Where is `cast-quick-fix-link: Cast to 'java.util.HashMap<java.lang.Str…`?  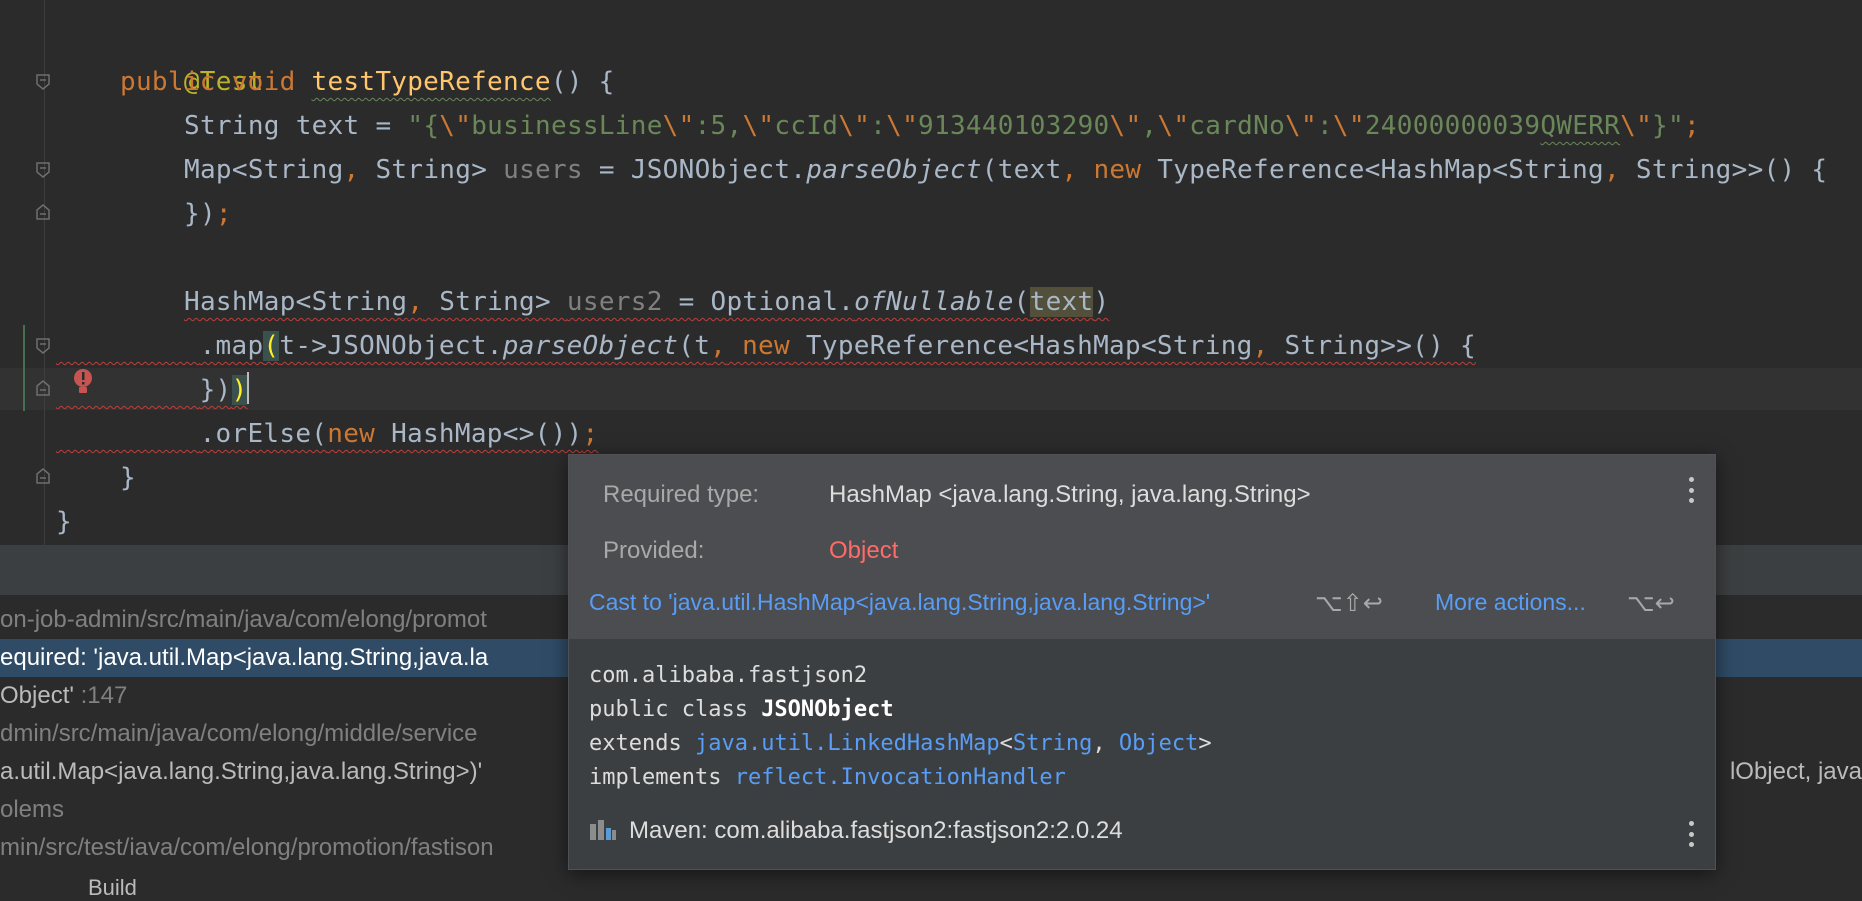 cast-quick-fix-link: Cast to 'java.util.HashMap<java.lang.Str… is located at coordinates (899, 602).